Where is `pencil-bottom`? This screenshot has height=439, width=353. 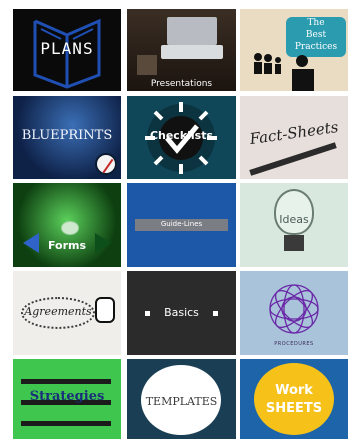
pencil-bottom is located at coordinates (66, 423).